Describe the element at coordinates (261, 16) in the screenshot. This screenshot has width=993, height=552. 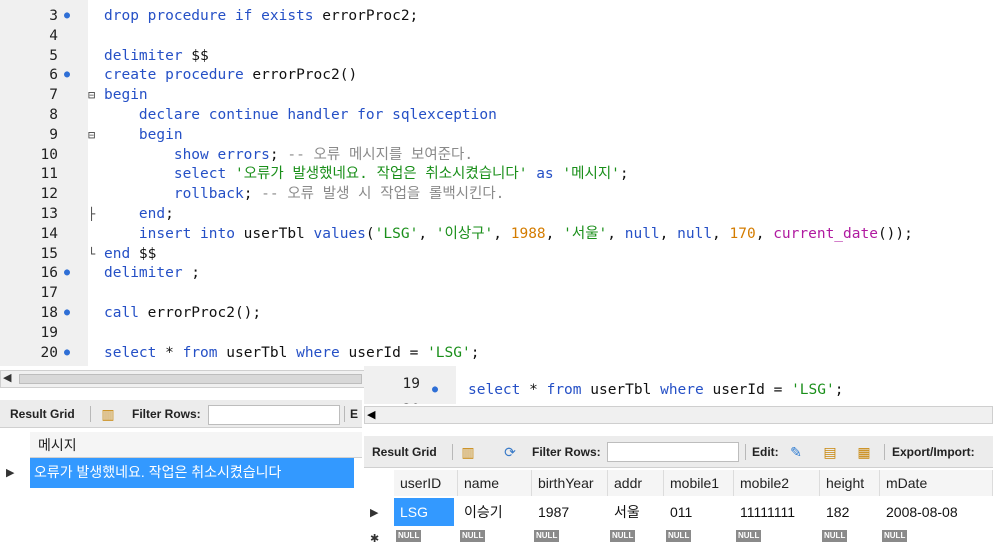
I see `code-text: drop procedure if exists errorProc2;` at that location.